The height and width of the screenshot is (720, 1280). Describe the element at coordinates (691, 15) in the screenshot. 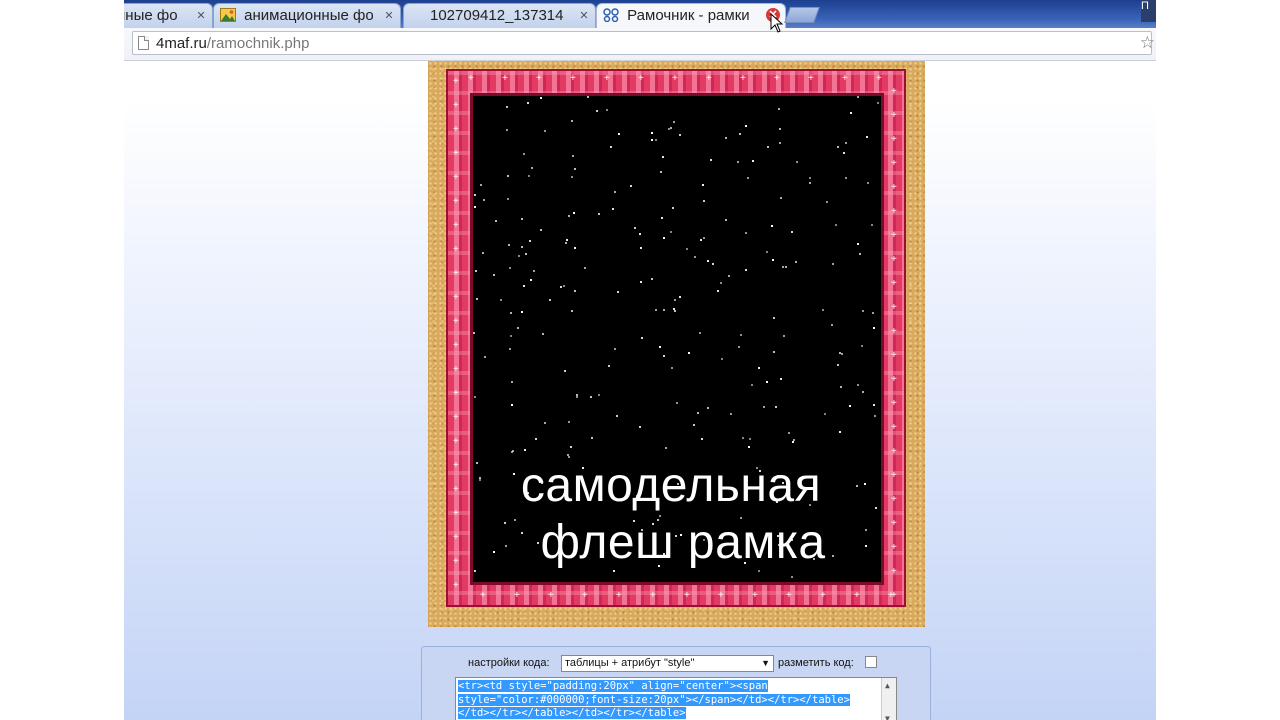

I see `tab-4-active: Рамочник - рамки ✕` at that location.